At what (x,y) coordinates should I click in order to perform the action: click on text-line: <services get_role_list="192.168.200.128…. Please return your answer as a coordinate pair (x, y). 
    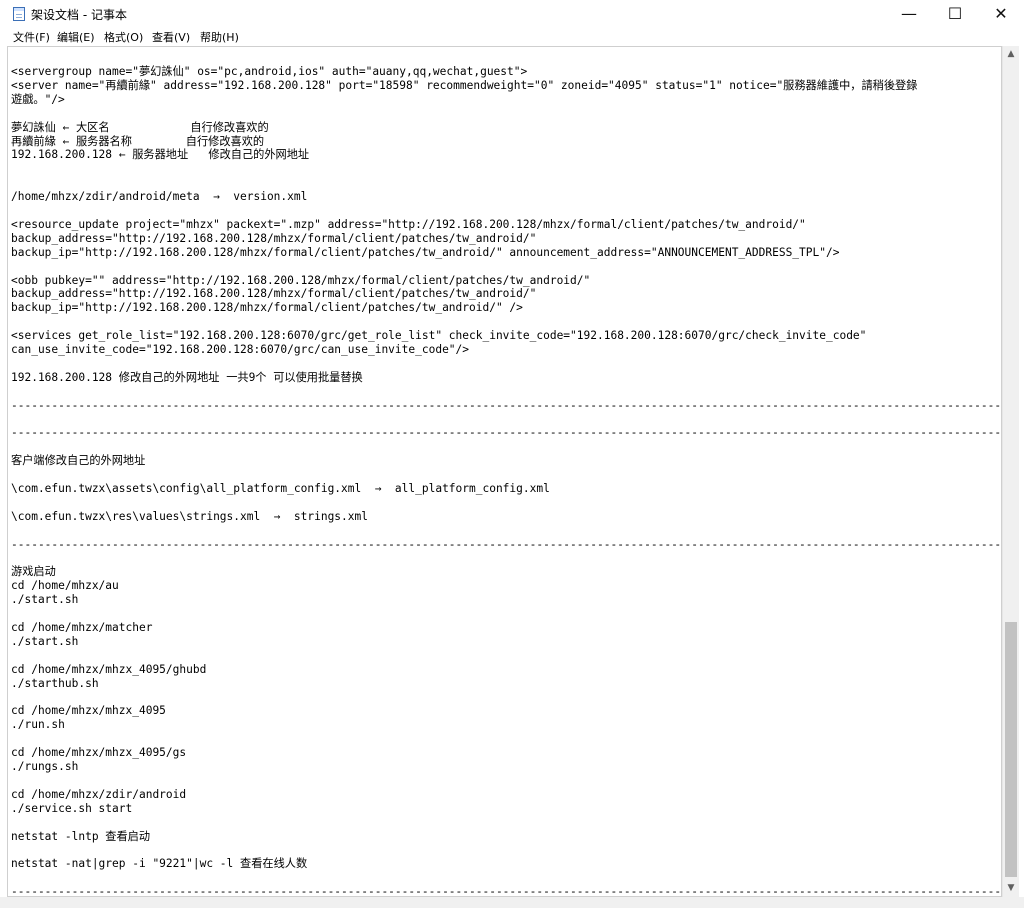
    Looking at the image, I should click on (439, 336).